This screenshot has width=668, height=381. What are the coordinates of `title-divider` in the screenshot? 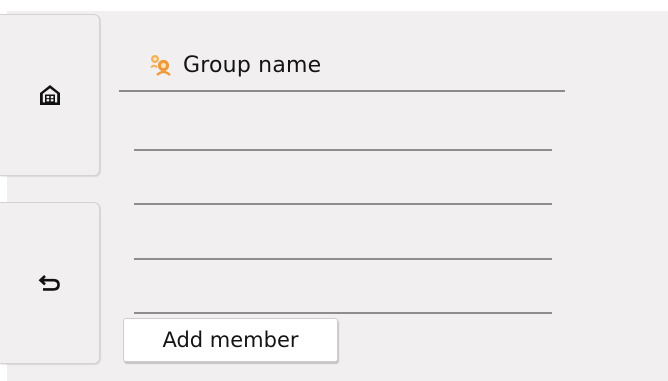 It's located at (342, 91).